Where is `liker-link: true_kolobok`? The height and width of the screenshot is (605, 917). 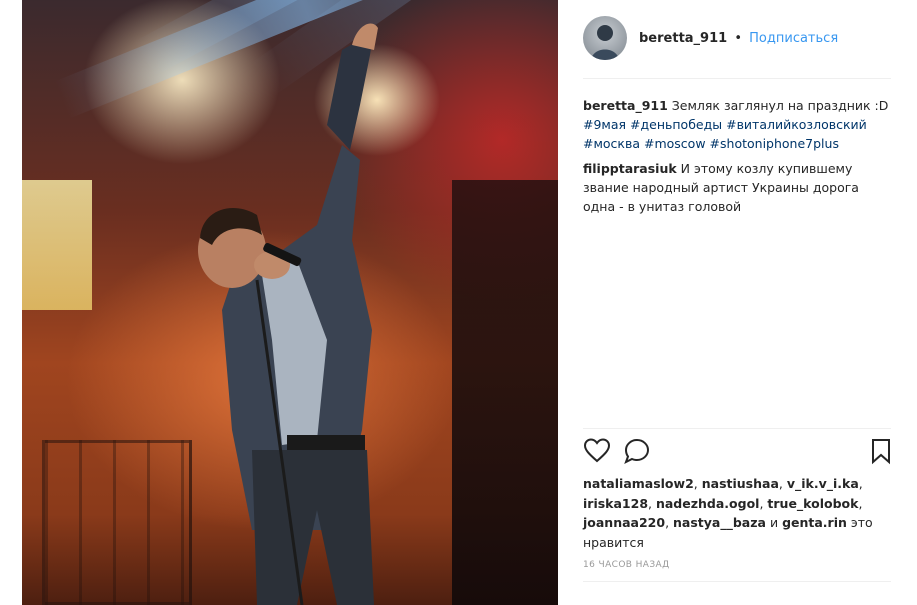
liker-link: true_kolobok is located at coordinates (812, 503).